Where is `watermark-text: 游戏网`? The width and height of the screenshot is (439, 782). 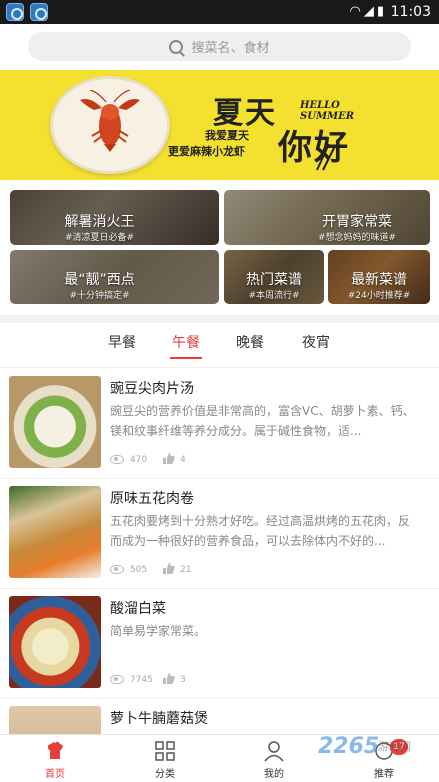 watermark-text: 游戏网 is located at coordinates (394, 746).